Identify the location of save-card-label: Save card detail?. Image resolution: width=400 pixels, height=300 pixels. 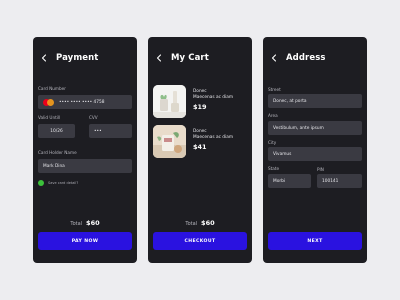
(63, 183).